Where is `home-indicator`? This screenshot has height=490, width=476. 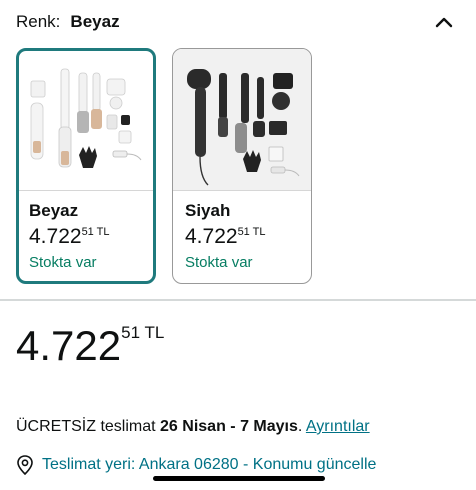 home-indicator is located at coordinates (239, 478).